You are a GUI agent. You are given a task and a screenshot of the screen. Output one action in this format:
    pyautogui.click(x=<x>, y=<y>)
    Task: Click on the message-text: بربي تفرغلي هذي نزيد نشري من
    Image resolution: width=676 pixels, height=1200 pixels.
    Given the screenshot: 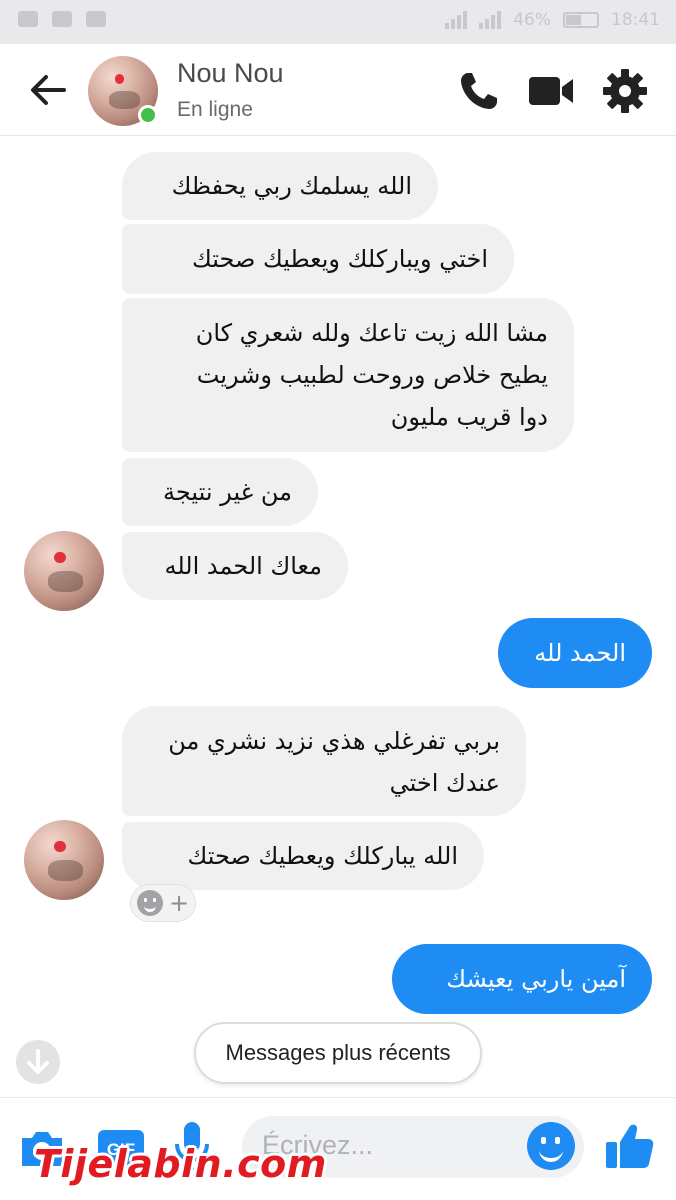 What is the action you would take?
    pyautogui.click(x=334, y=741)
    